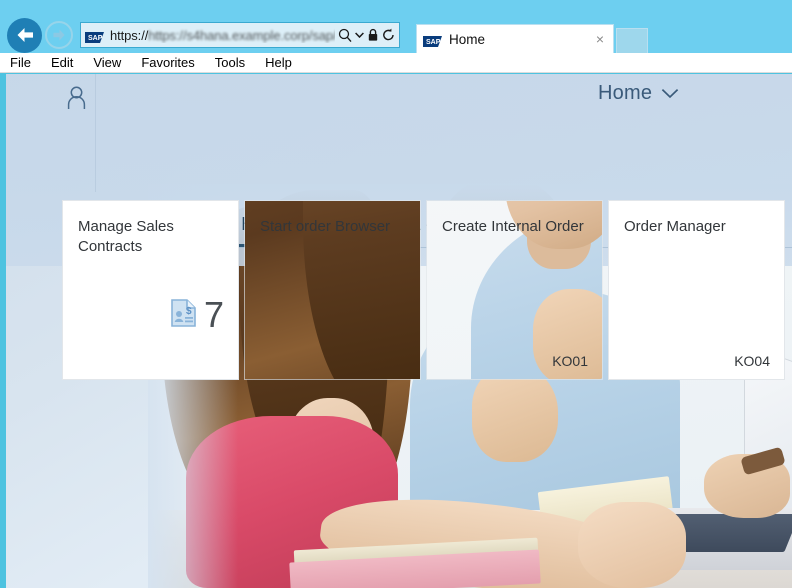 This screenshot has height=588, width=792. I want to click on tile-manage-sales-contracts: Manage Sales Contracts $ 7, so click(150, 290).